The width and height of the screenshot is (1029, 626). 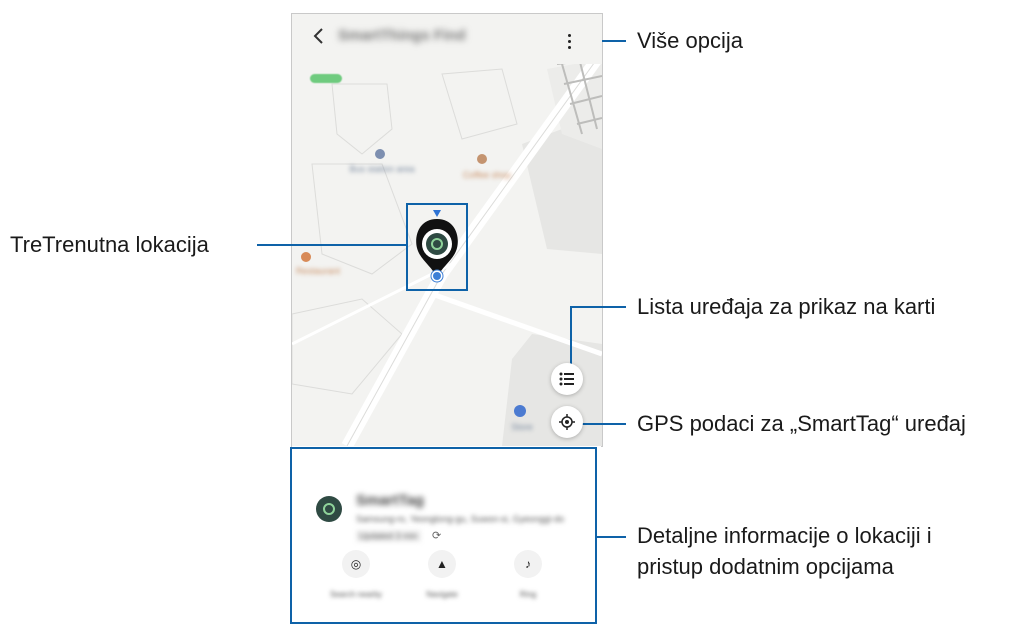 What do you see at coordinates (522, 427) in the screenshot?
I see `poi-label: Store` at bounding box center [522, 427].